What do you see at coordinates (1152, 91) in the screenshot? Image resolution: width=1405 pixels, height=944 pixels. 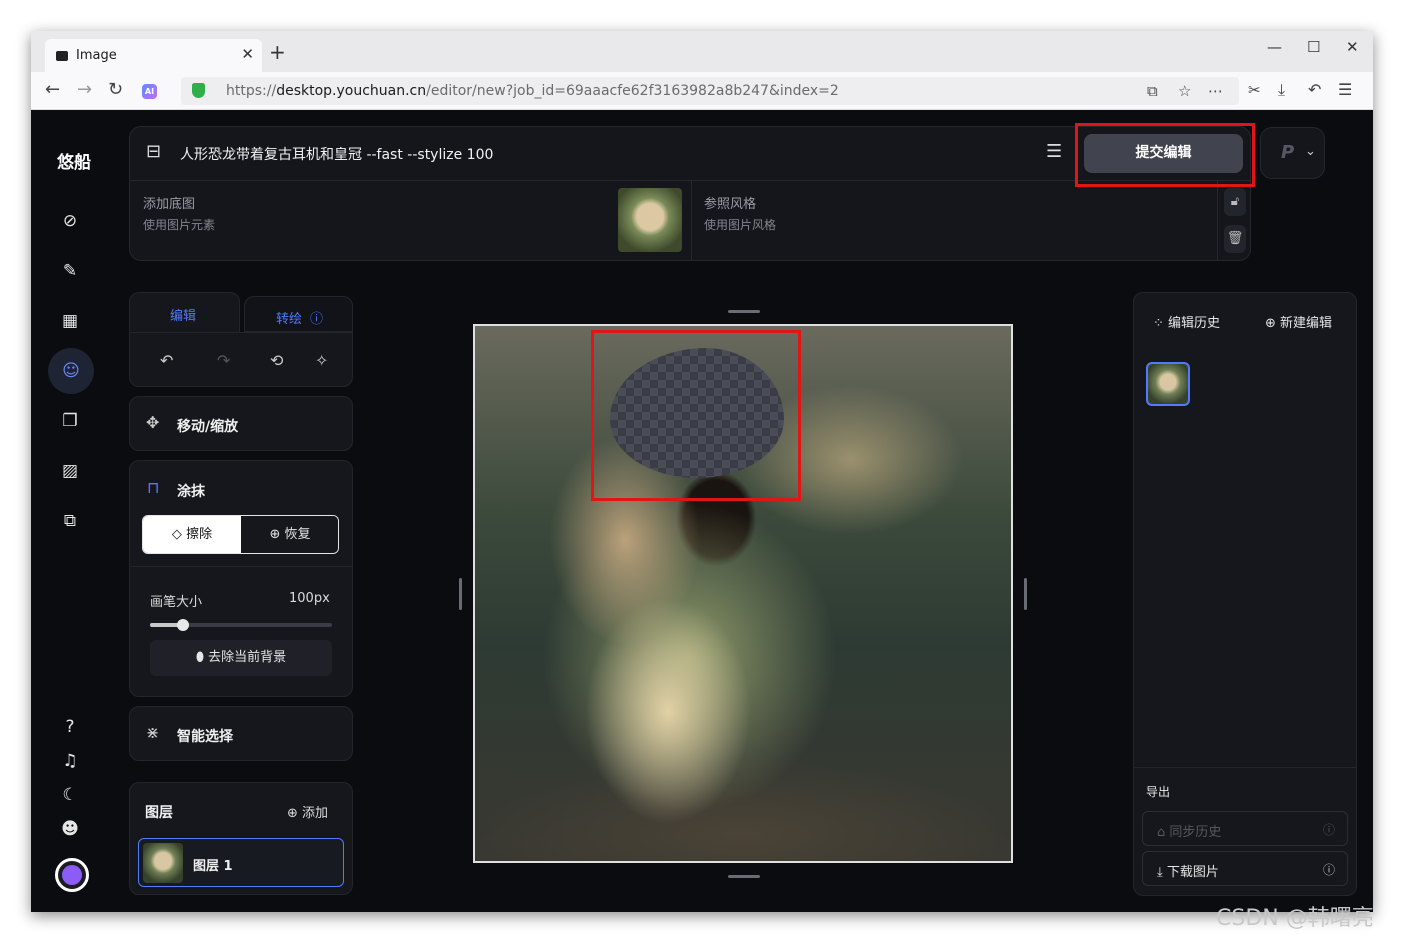 I see `translate-icon: ⧉` at bounding box center [1152, 91].